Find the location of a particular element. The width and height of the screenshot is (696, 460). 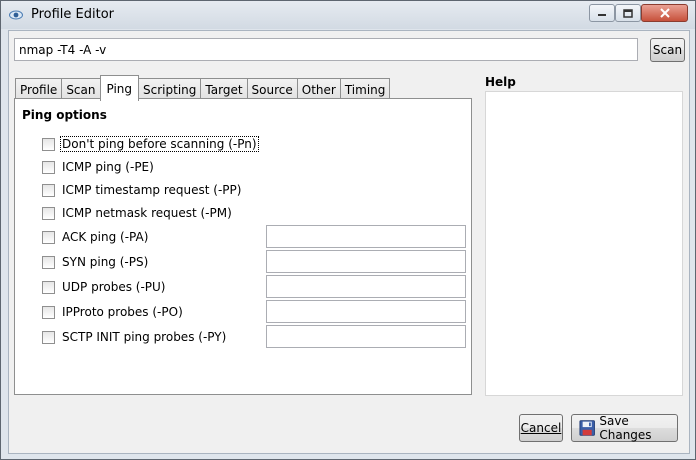

option-udp-probes: UDP probes (-PU) is located at coordinates (104, 287).